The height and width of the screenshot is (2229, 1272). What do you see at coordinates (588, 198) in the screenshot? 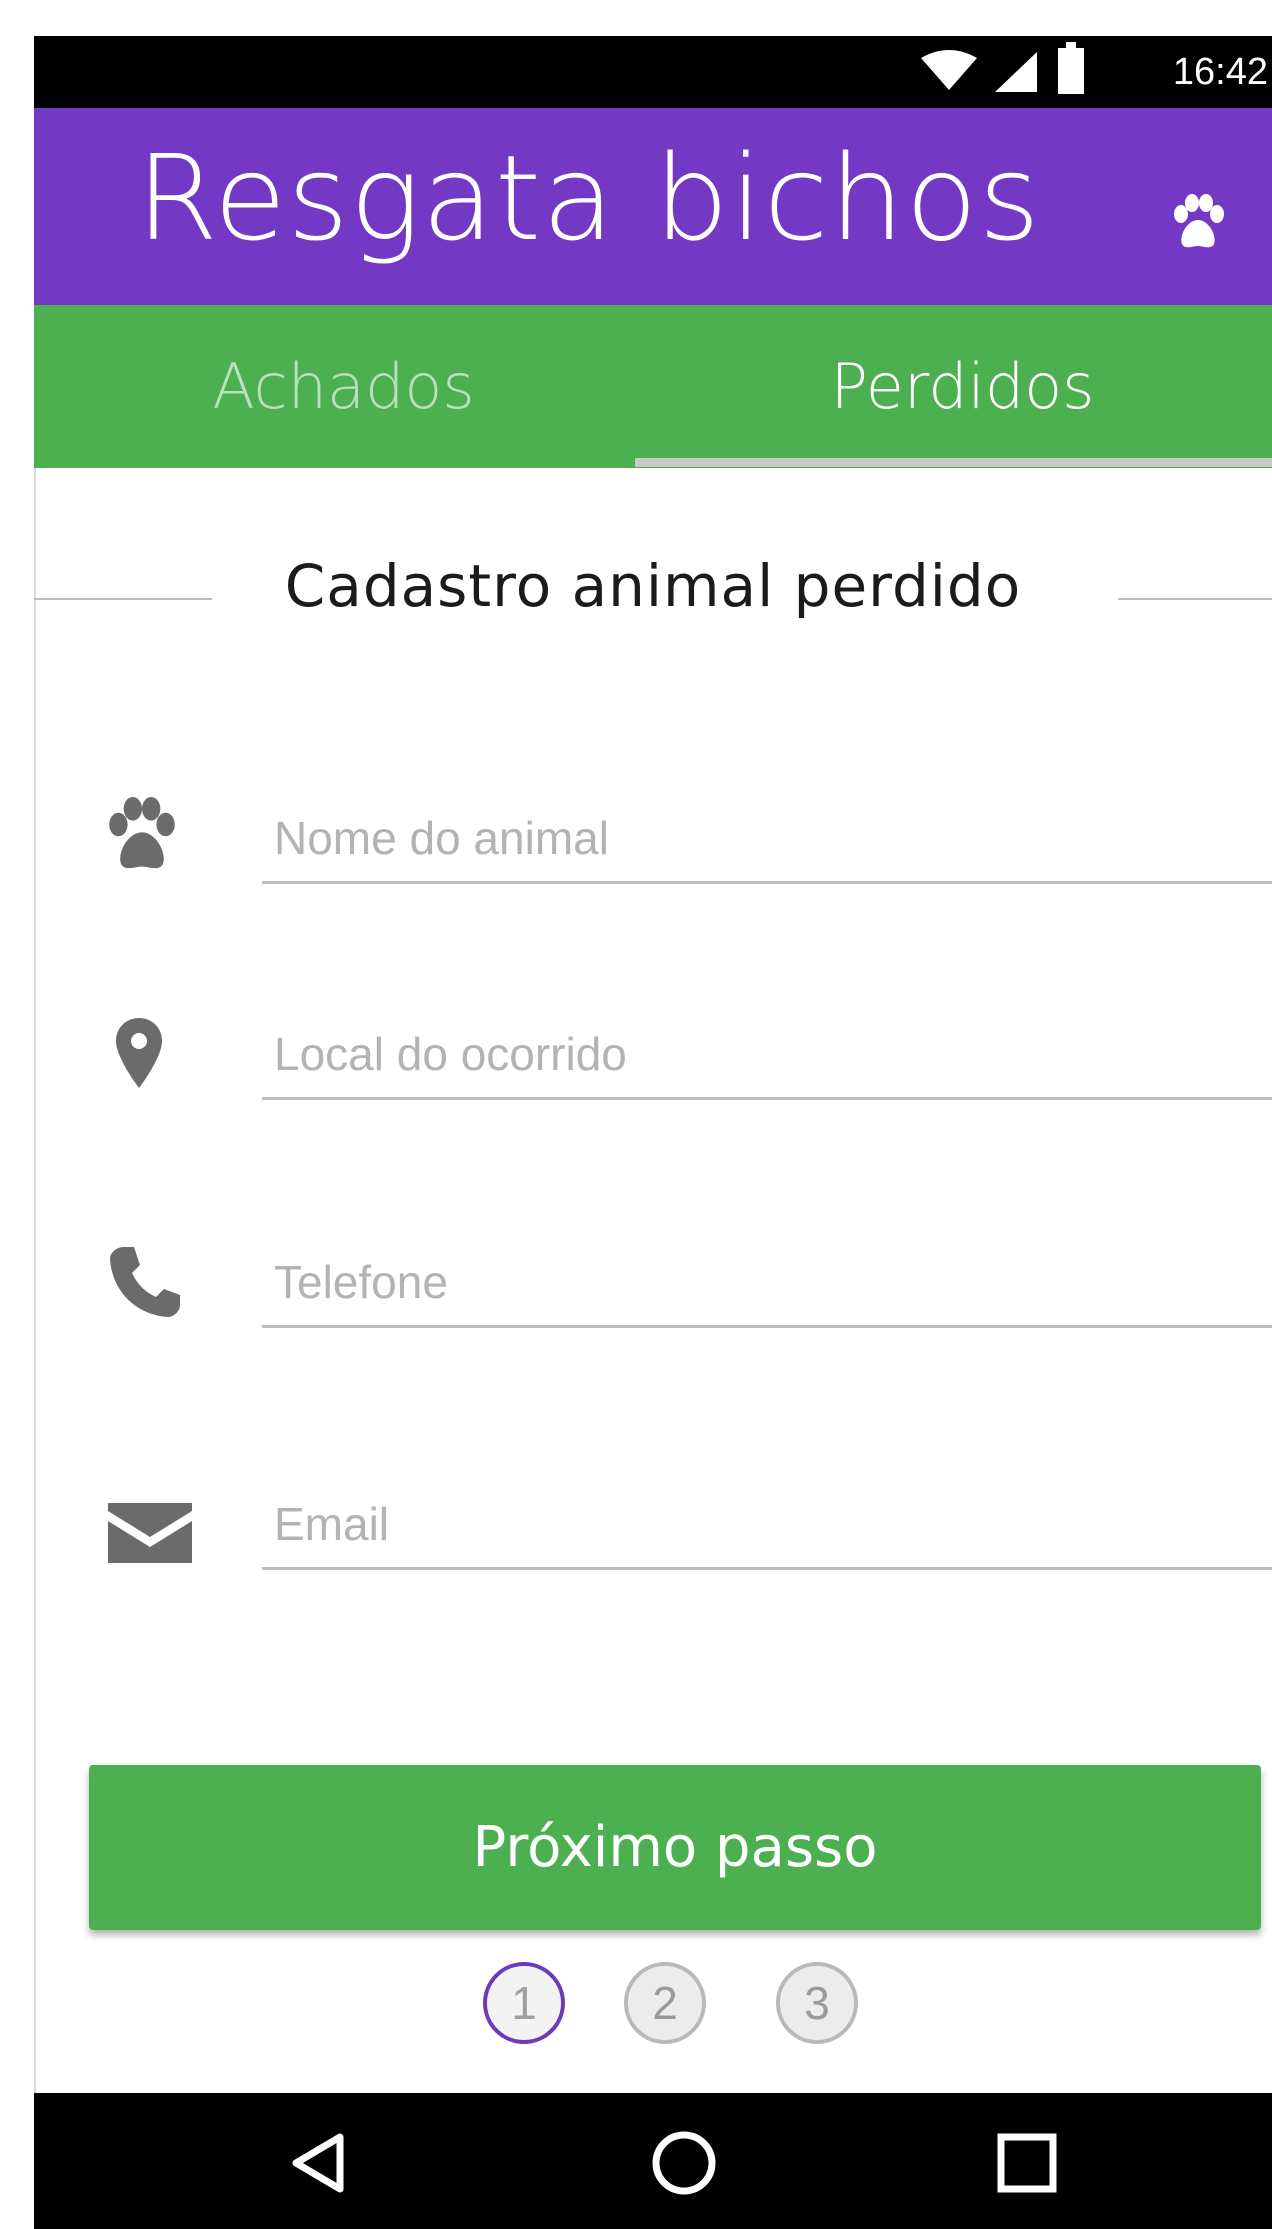
I see `app-title: Resgata bichos` at bounding box center [588, 198].